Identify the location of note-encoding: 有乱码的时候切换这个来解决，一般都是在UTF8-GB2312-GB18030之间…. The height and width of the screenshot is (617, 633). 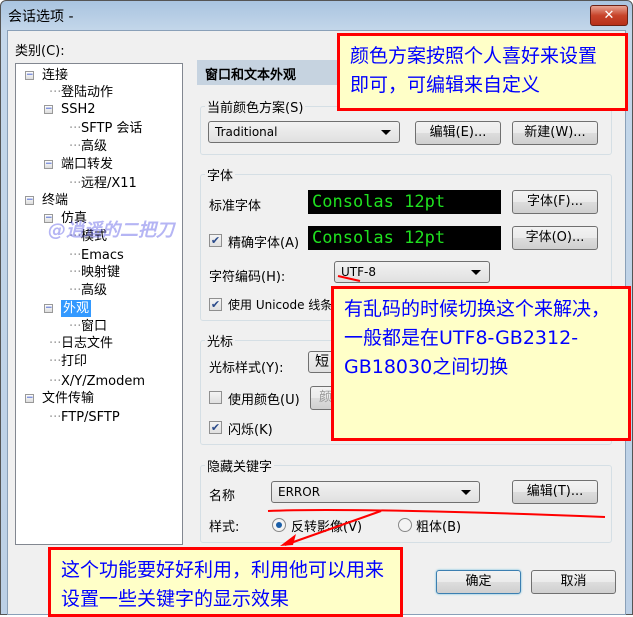
(481, 363).